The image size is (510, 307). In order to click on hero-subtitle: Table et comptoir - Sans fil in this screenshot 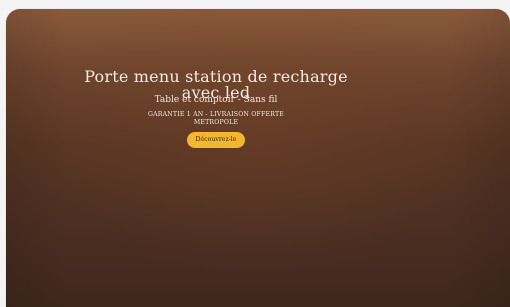, I will do `click(216, 100)`.